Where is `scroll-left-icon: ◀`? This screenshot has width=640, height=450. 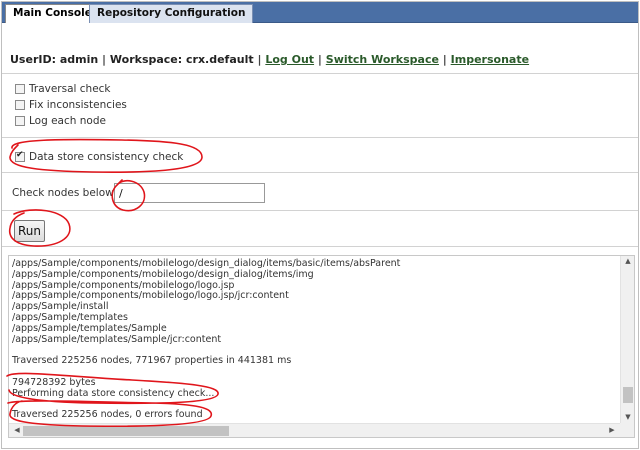
scroll-left-icon: ◀ is located at coordinates (17, 430).